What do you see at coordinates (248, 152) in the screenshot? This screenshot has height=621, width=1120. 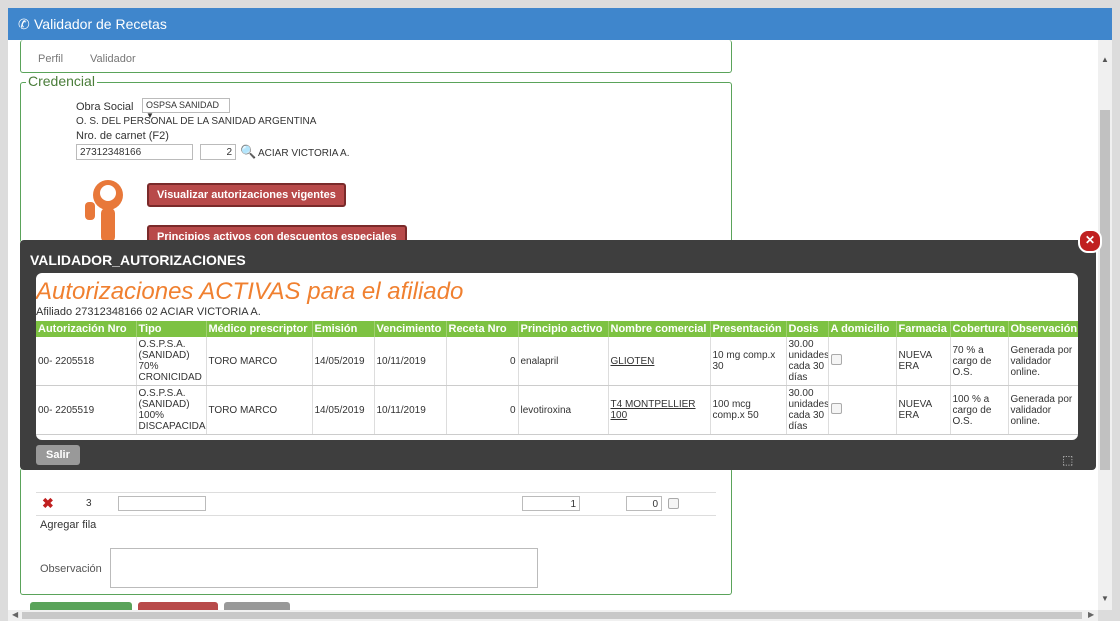 I see `search-icon: 🔍` at bounding box center [248, 152].